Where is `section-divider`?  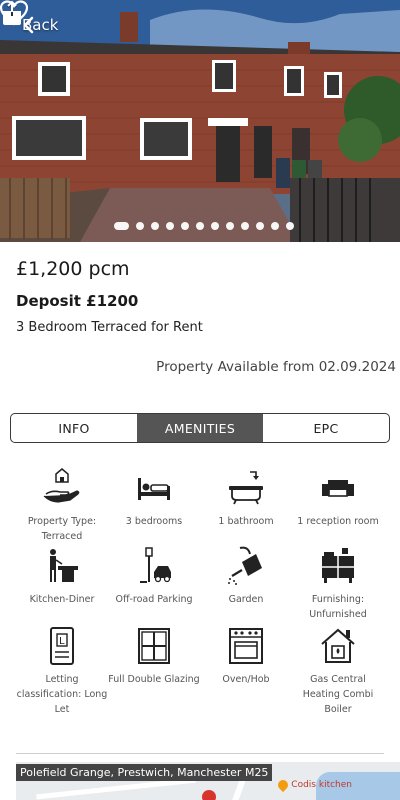
section-divider is located at coordinates (200, 753).